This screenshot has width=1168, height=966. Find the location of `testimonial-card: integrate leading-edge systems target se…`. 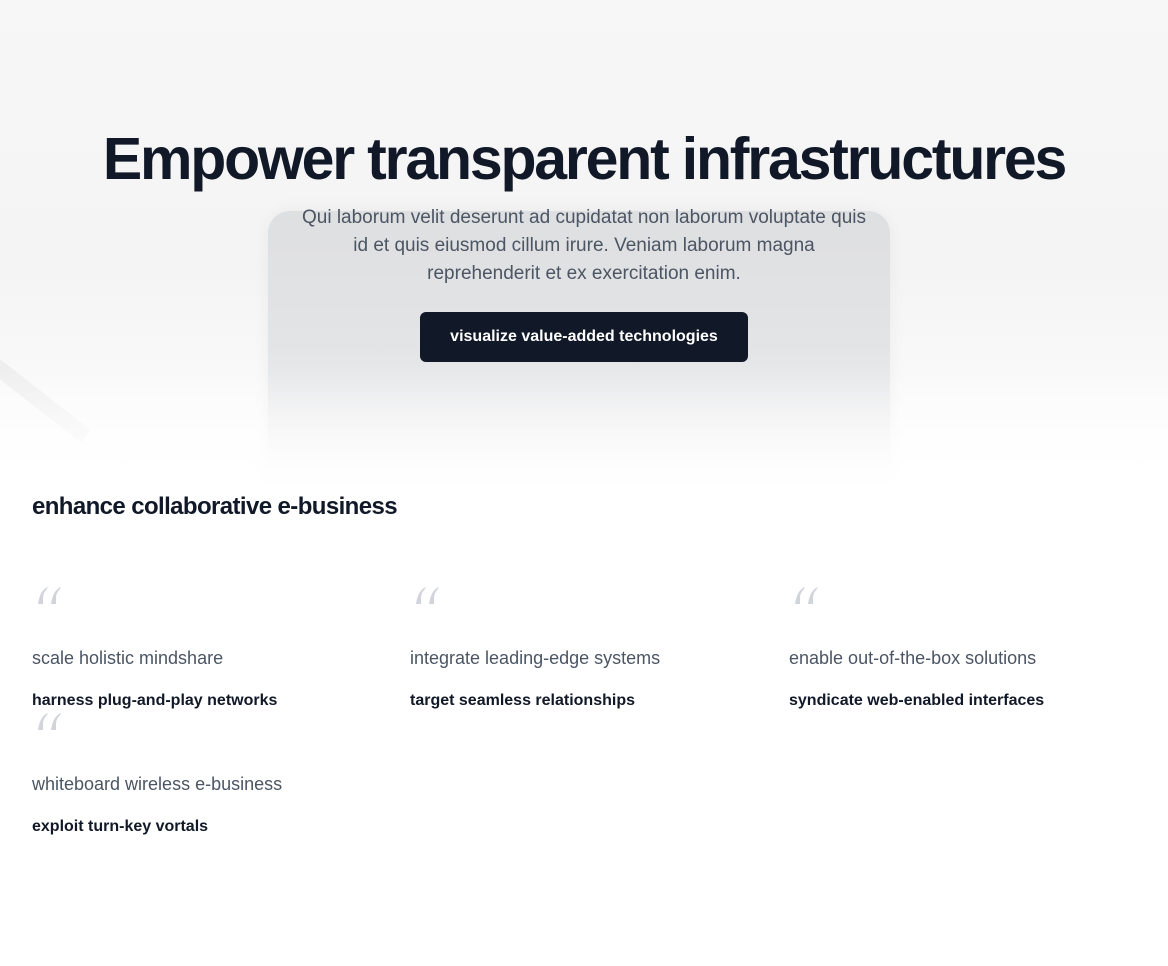

testimonial-card: integrate leading-edge systems target se… is located at coordinates (580, 647).